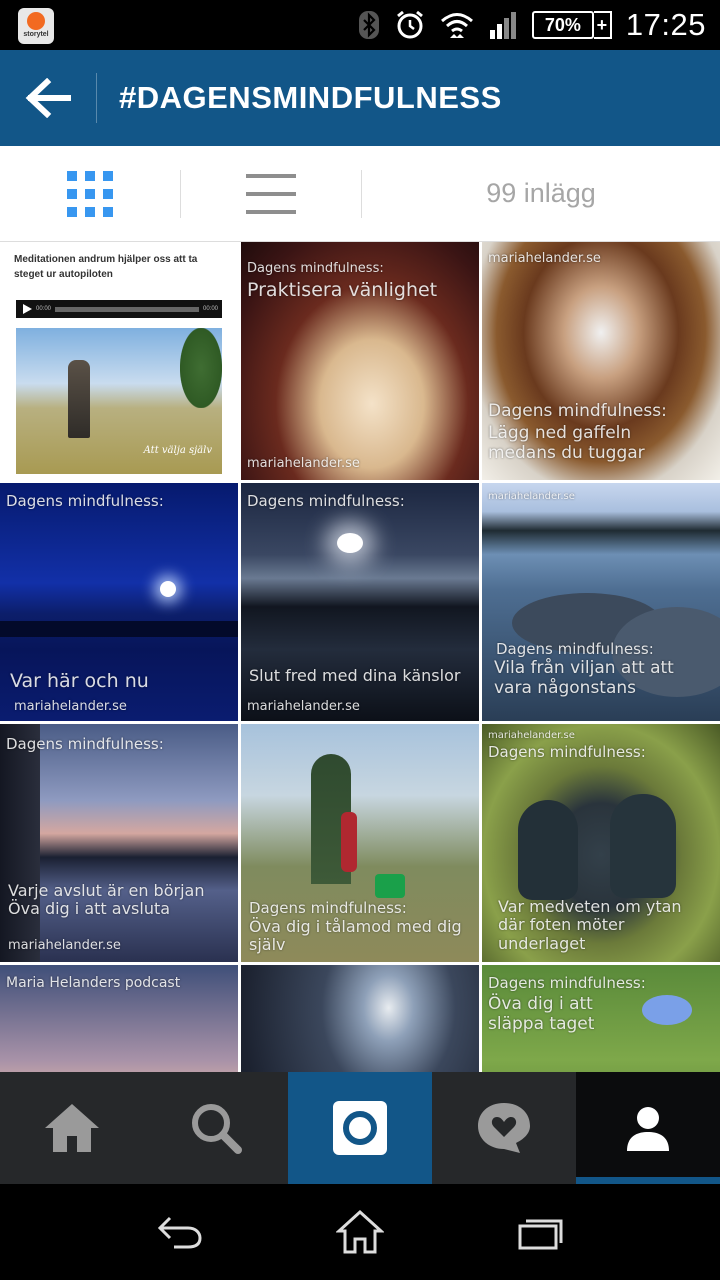 The height and width of the screenshot is (1280, 720). I want to click on person-icon, so click(648, 1129).